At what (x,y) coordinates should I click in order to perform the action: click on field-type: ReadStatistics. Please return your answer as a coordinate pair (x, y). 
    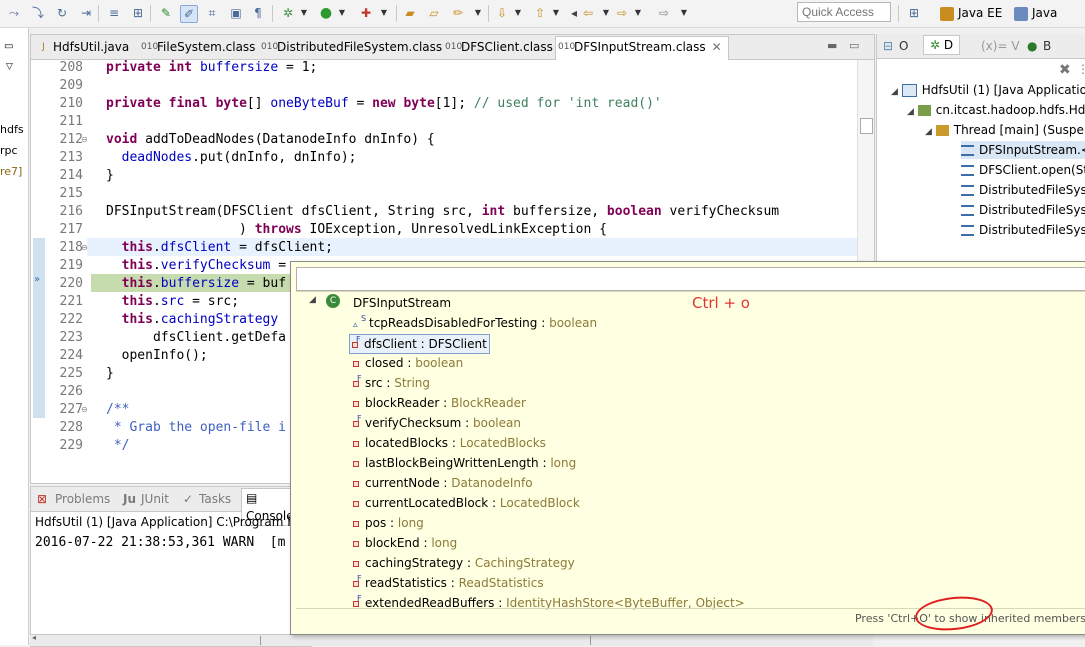
    Looking at the image, I should click on (501, 583).